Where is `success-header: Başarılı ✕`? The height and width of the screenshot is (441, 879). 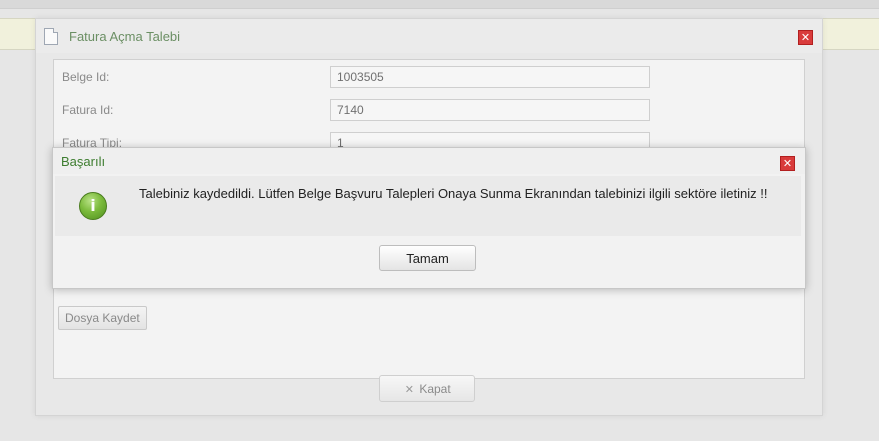 success-header: Başarılı ✕ is located at coordinates (429, 161).